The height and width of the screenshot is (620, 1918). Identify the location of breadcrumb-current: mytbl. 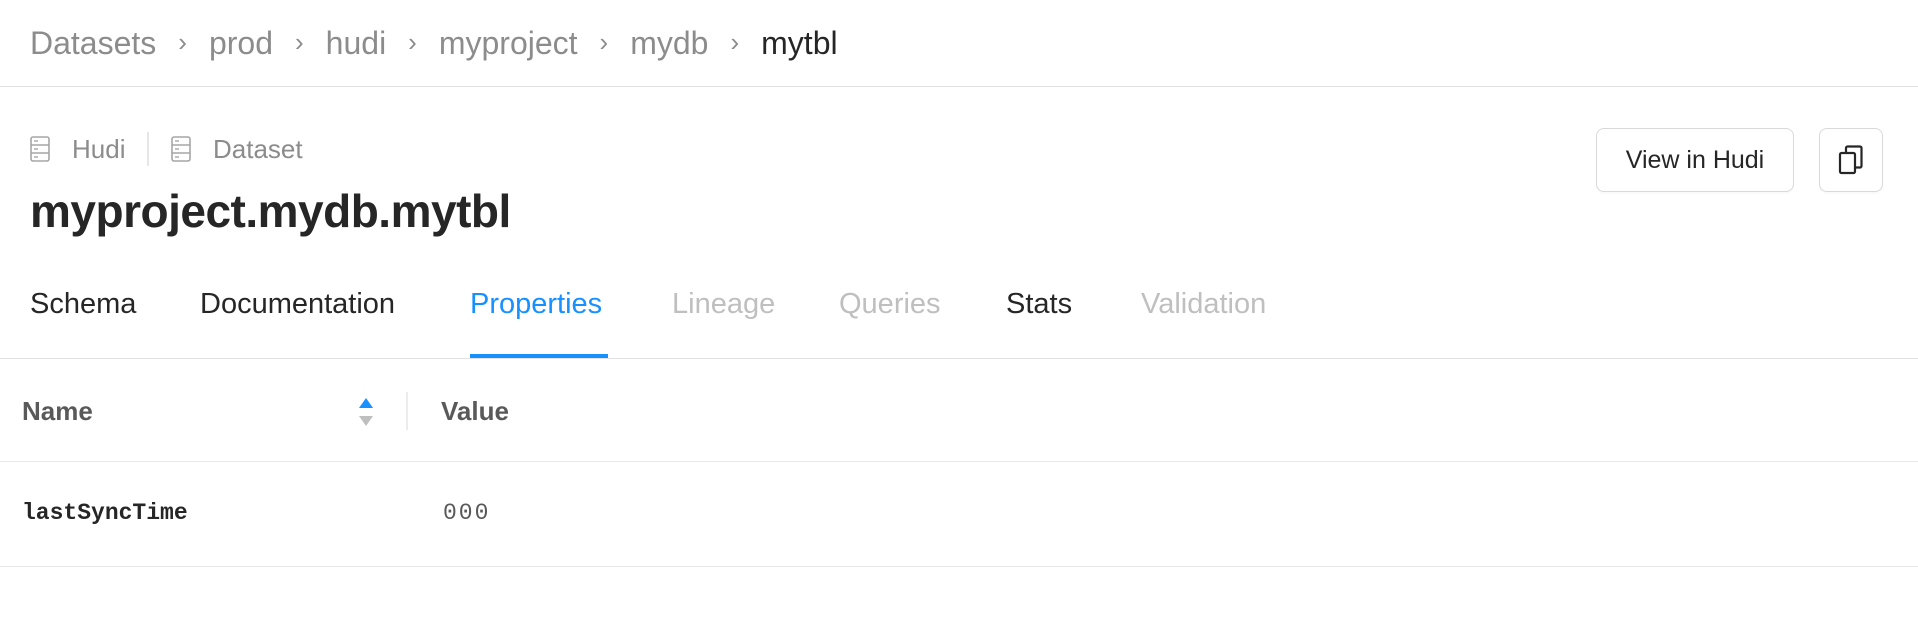
(799, 42).